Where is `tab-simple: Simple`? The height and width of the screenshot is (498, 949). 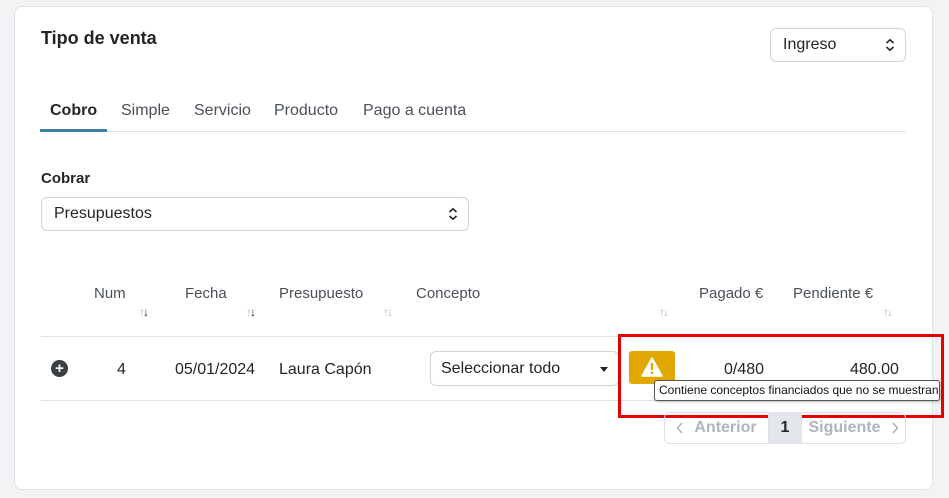
tab-simple: Simple is located at coordinates (145, 113).